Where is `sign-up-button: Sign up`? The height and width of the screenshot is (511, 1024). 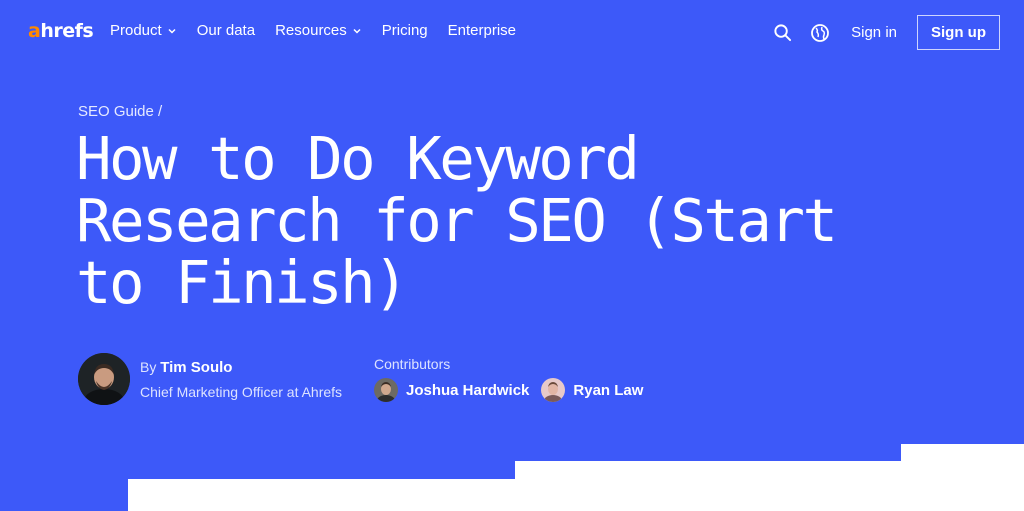 sign-up-button: Sign up is located at coordinates (958, 32).